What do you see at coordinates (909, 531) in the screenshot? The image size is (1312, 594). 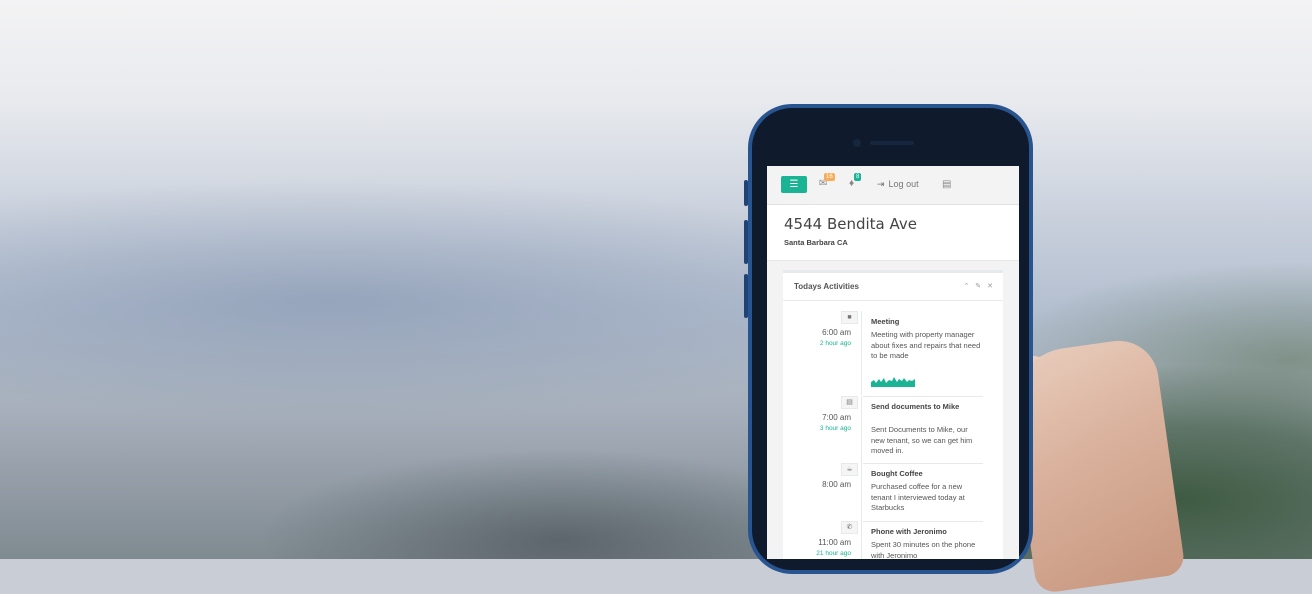 I see `activity-title: Phone with Jeronimo` at bounding box center [909, 531].